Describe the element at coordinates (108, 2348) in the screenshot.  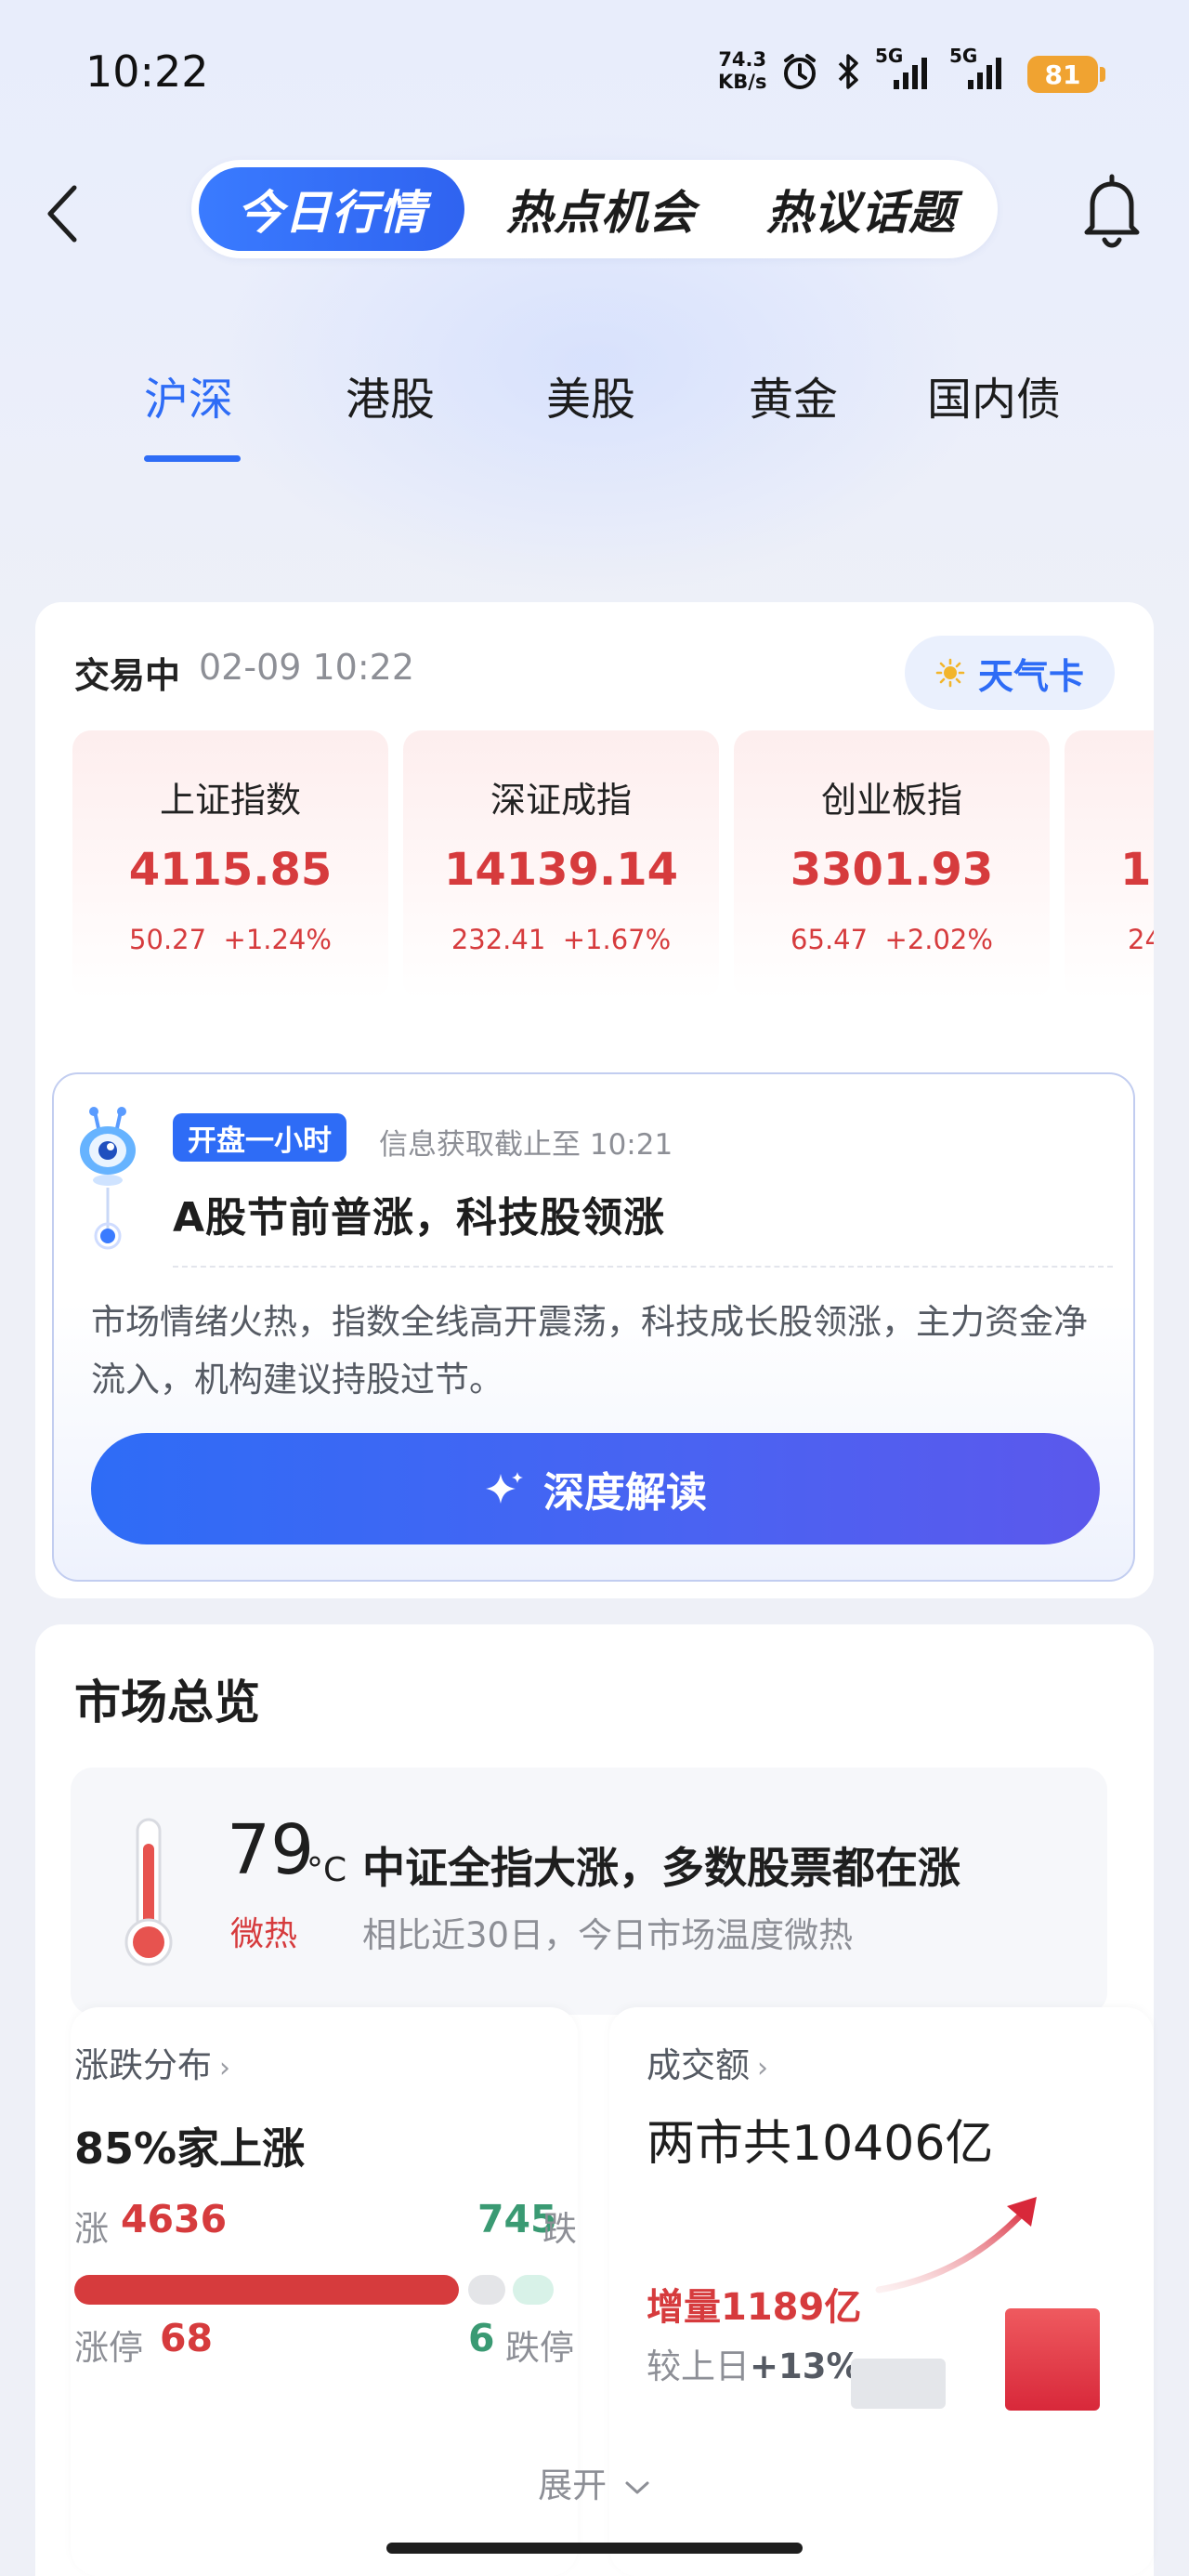
I see `limit-up-label: 涨停` at that location.